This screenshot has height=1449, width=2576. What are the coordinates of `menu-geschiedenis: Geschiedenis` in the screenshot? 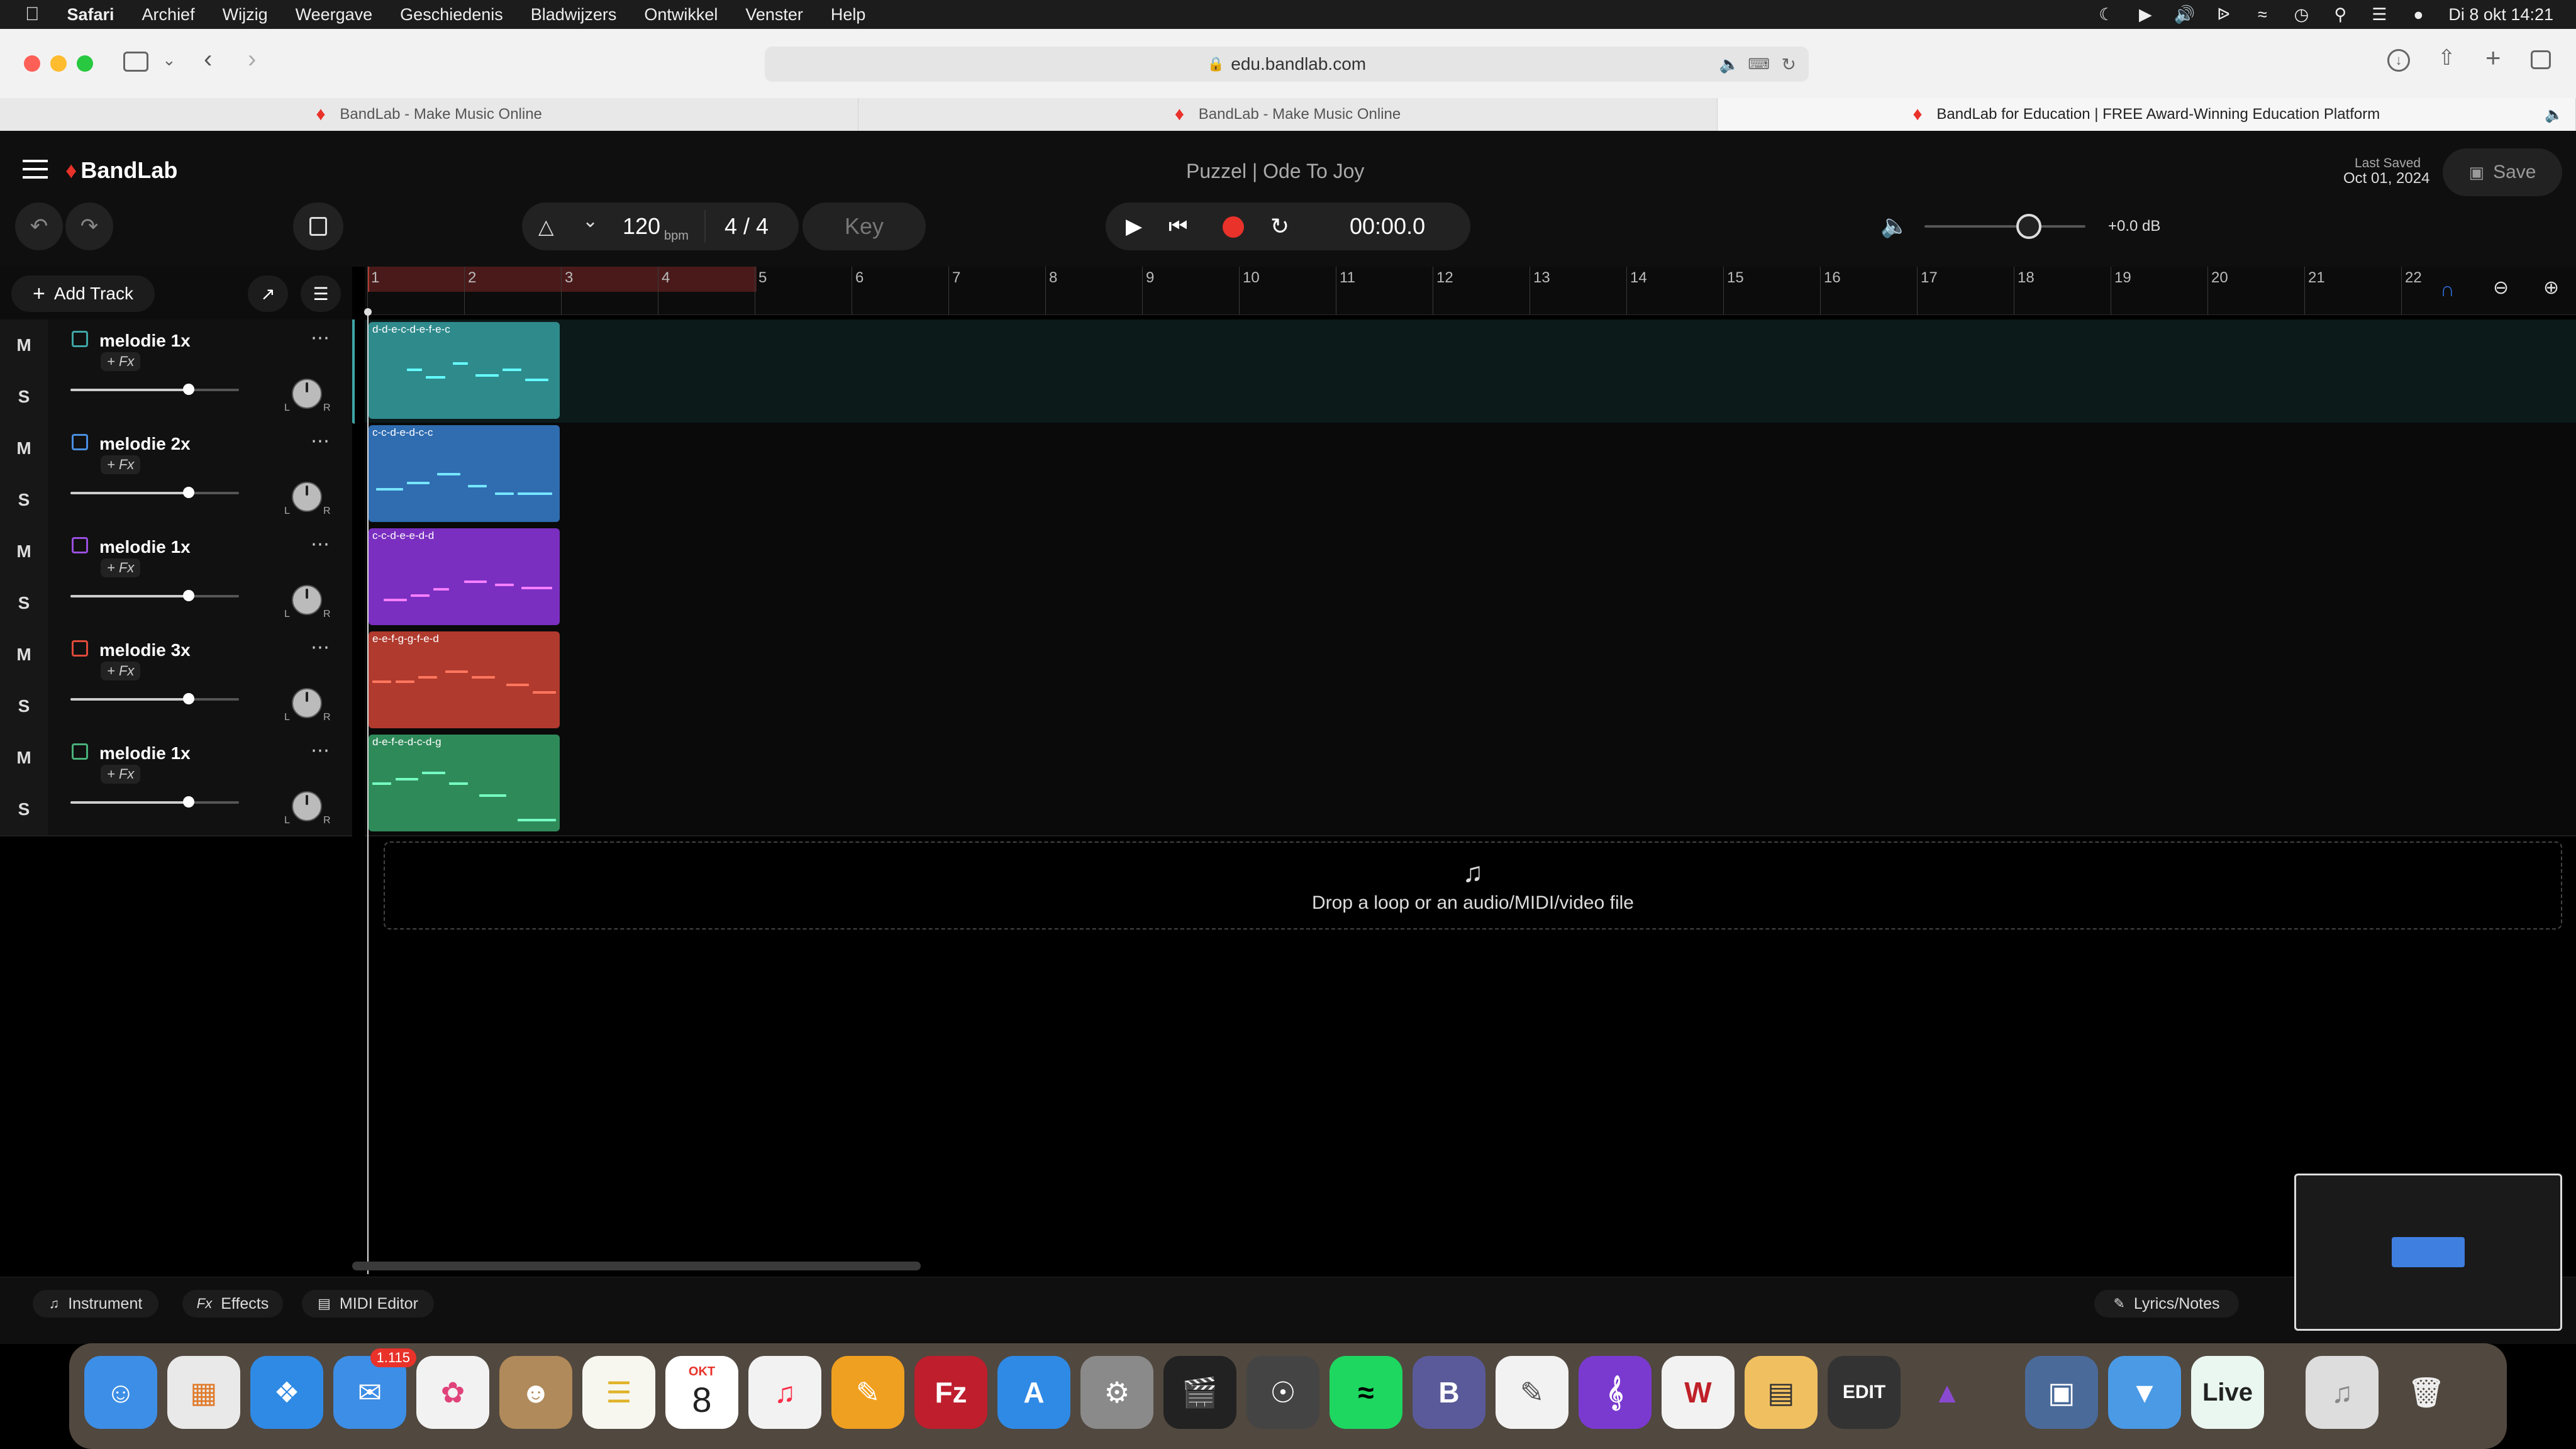 It's located at (451, 15).